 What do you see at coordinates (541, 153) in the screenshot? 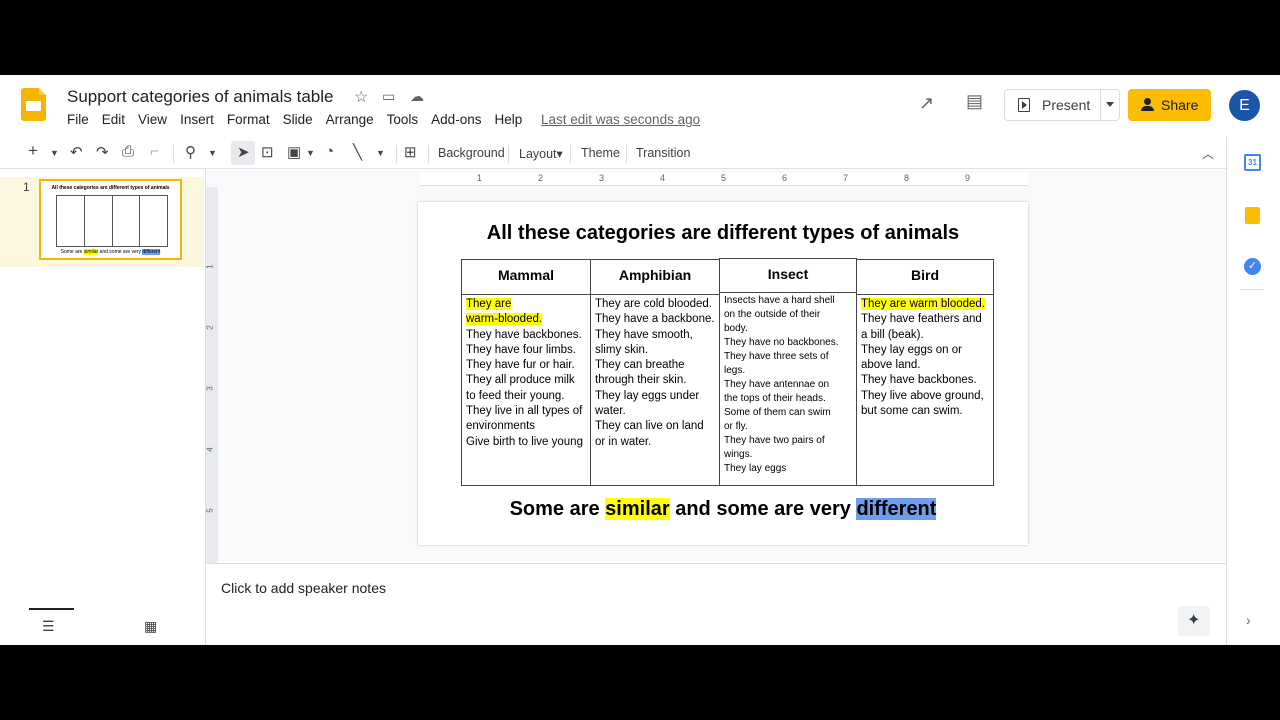
I see `layout-button: Layout▾` at bounding box center [541, 153].